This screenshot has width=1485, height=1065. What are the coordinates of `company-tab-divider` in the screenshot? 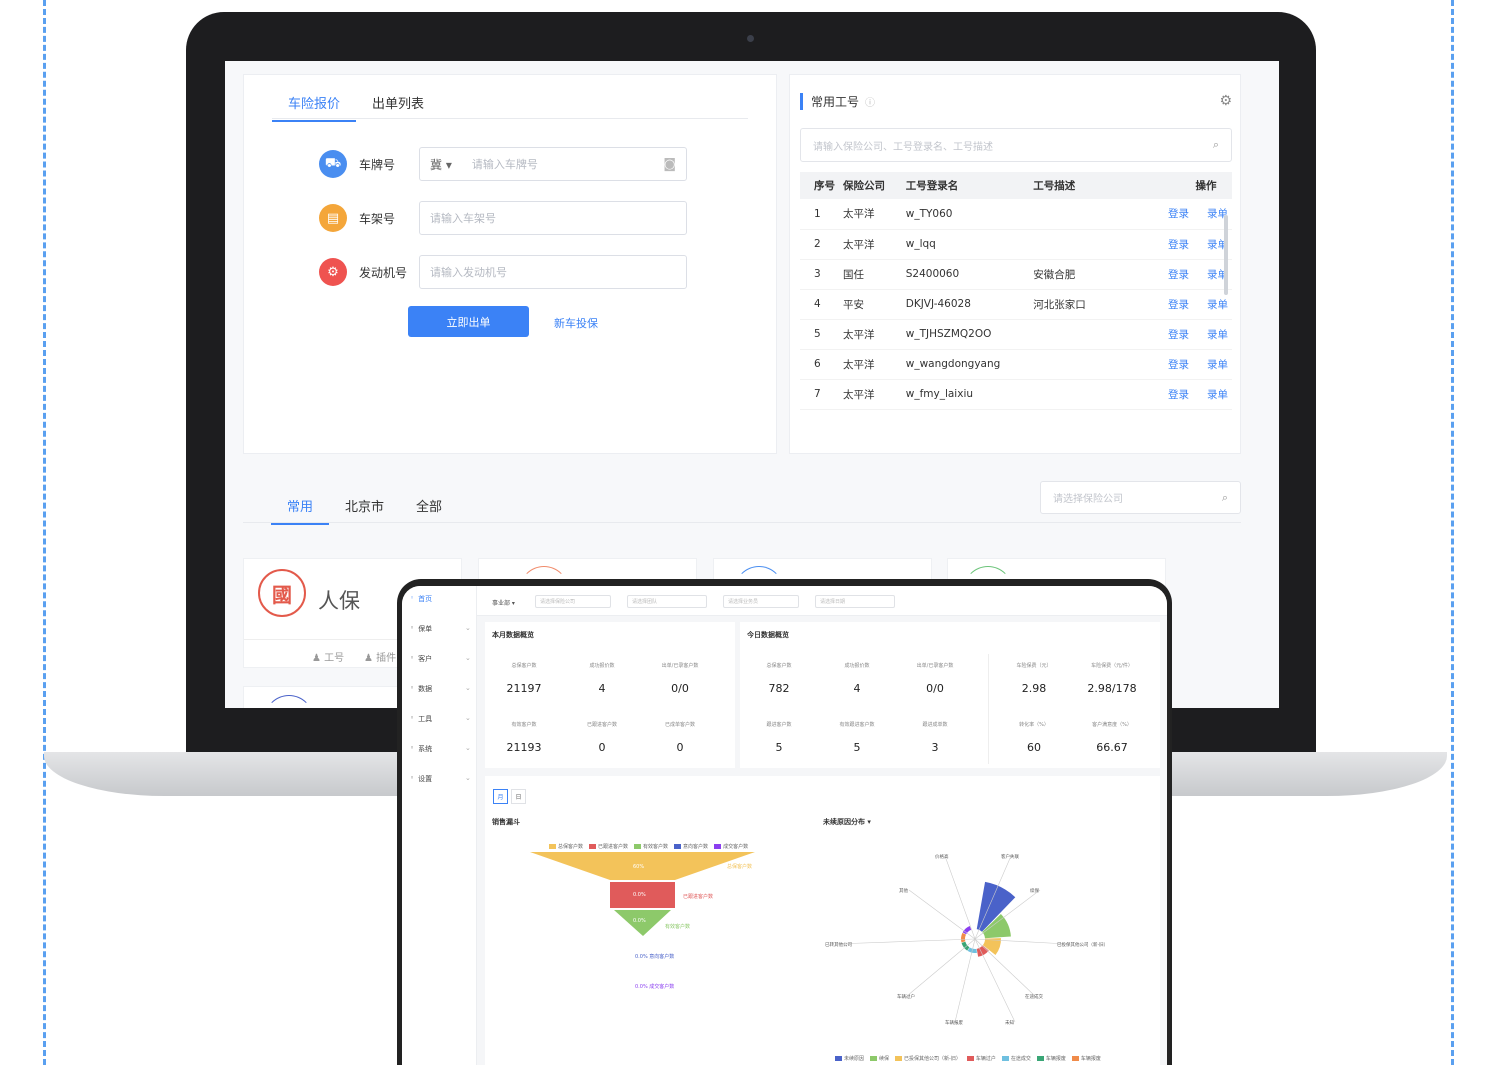 It's located at (742, 522).